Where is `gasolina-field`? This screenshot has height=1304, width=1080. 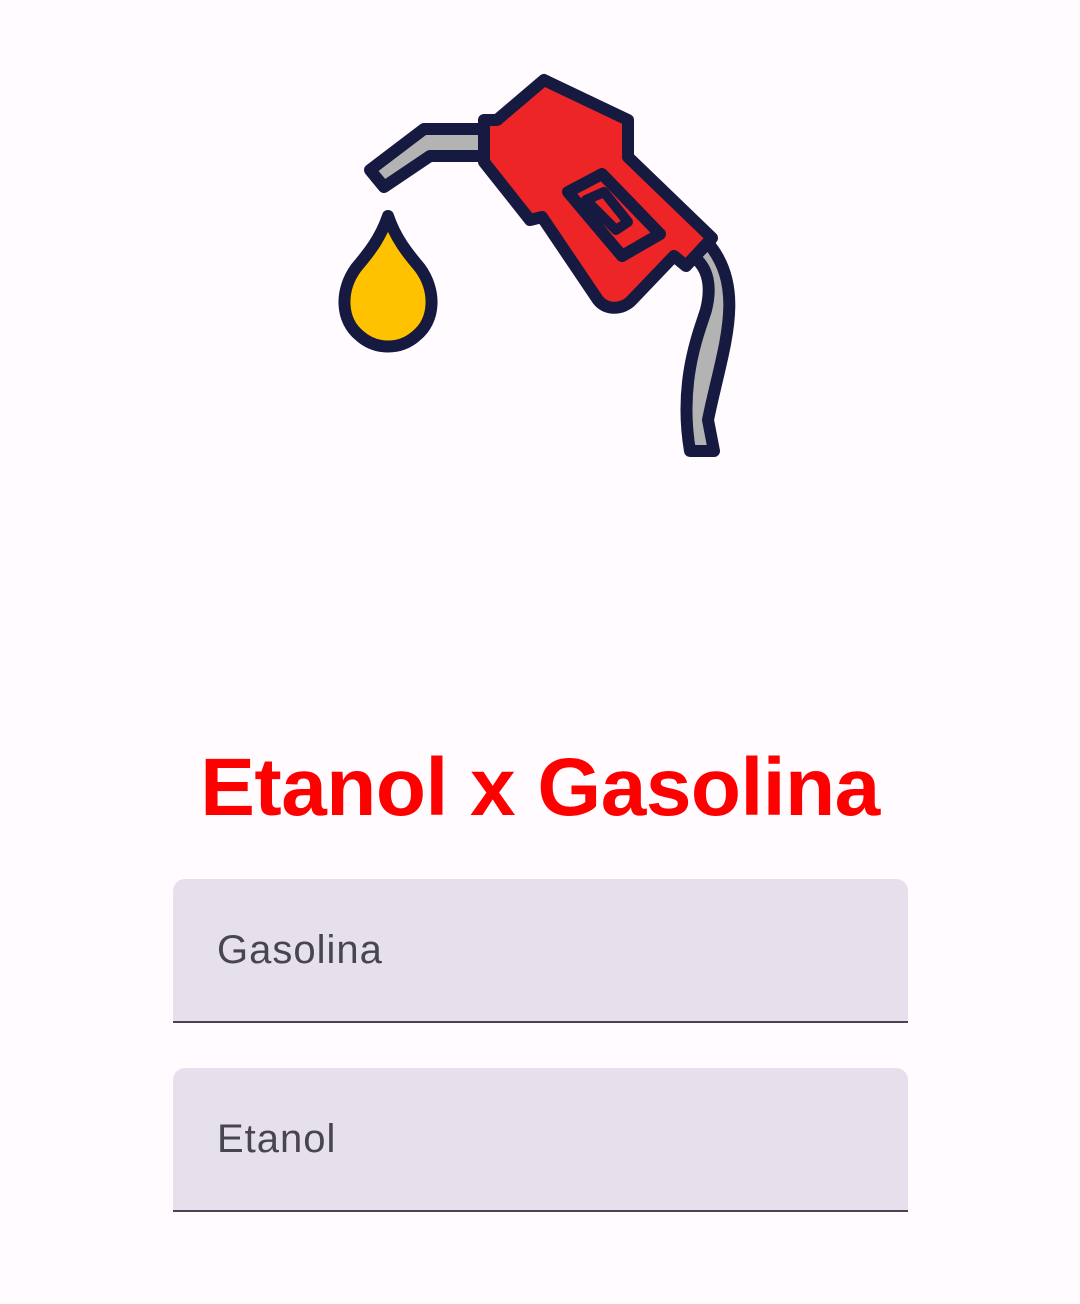
gasolina-field is located at coordinates (540, 951).